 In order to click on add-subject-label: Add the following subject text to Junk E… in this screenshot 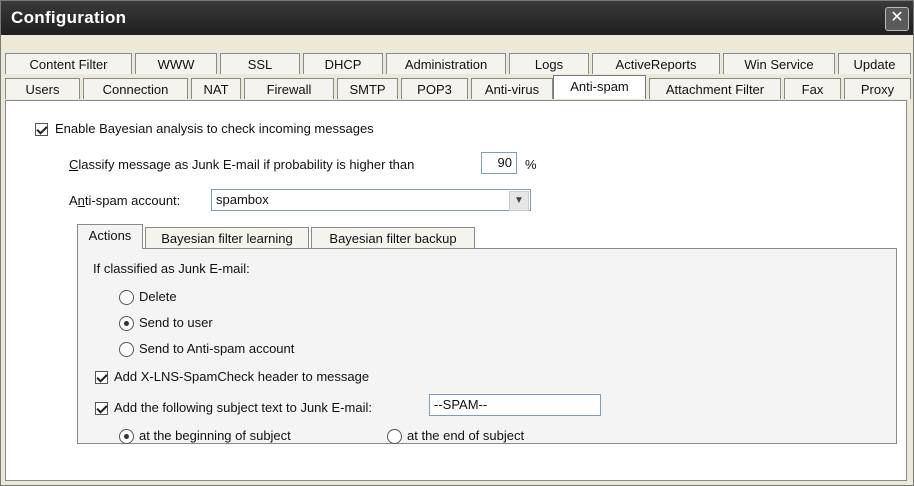, I will do `click(243, 407)`.